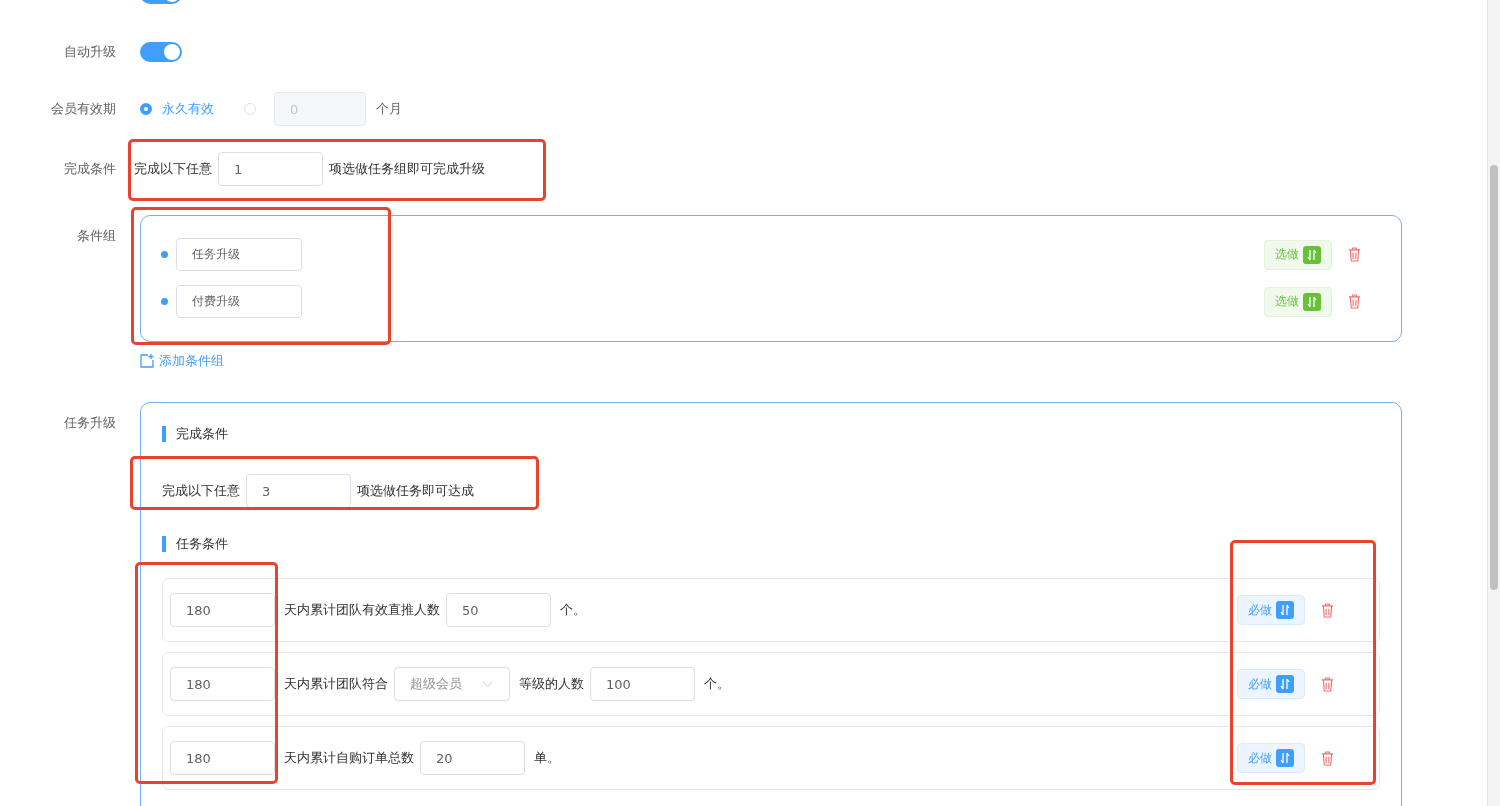 The width and height of the screenshot is (1500, 806). Describe the element at coordinates (90, 52) in the screenshot. I see `field-label: 自动升级` at that location.